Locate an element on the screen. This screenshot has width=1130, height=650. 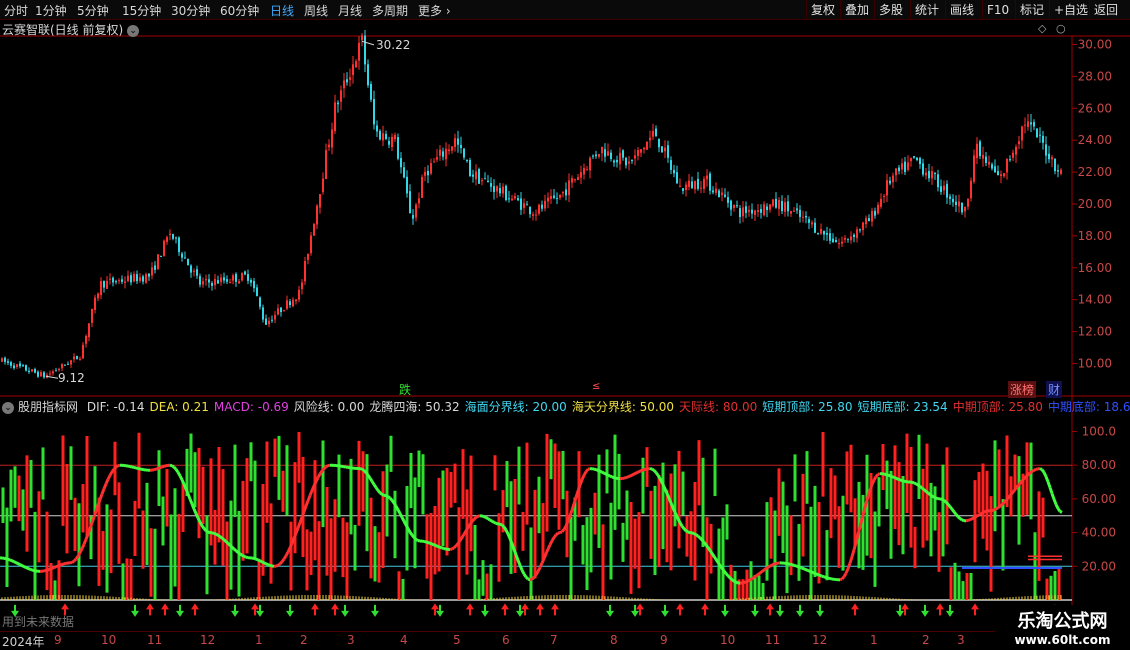
indicator-name: 股朋指标网 is located at coordinates (48, 407).